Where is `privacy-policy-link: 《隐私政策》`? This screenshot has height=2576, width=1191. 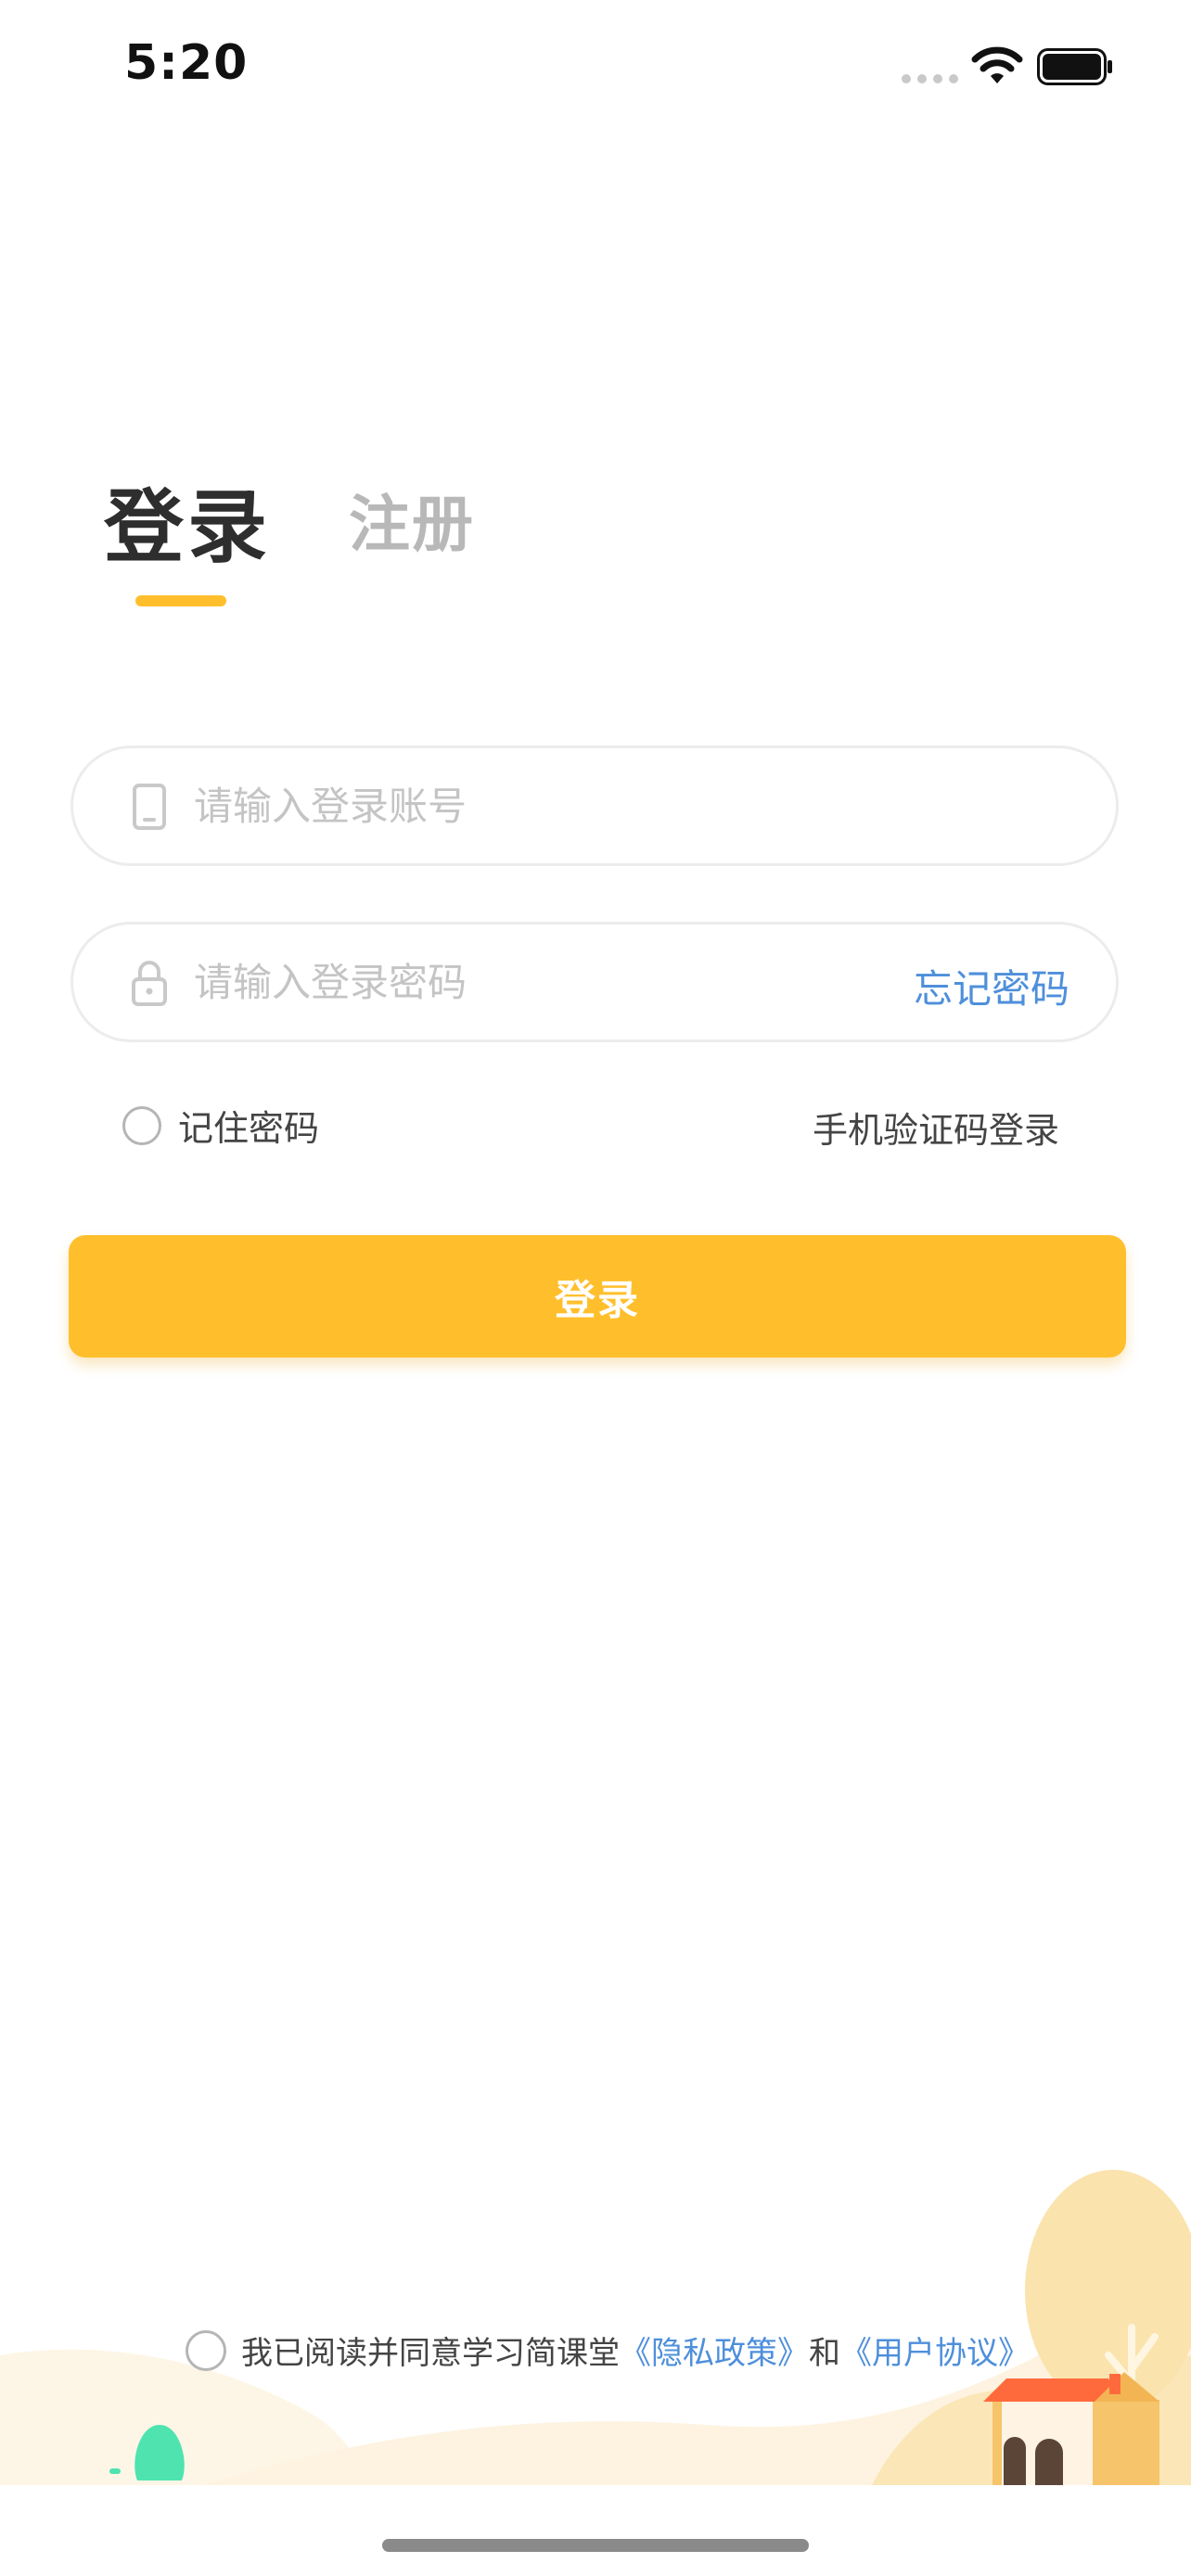
privacy-policy-link: 《隐私政策》 is located at coordinates (714, 2350).